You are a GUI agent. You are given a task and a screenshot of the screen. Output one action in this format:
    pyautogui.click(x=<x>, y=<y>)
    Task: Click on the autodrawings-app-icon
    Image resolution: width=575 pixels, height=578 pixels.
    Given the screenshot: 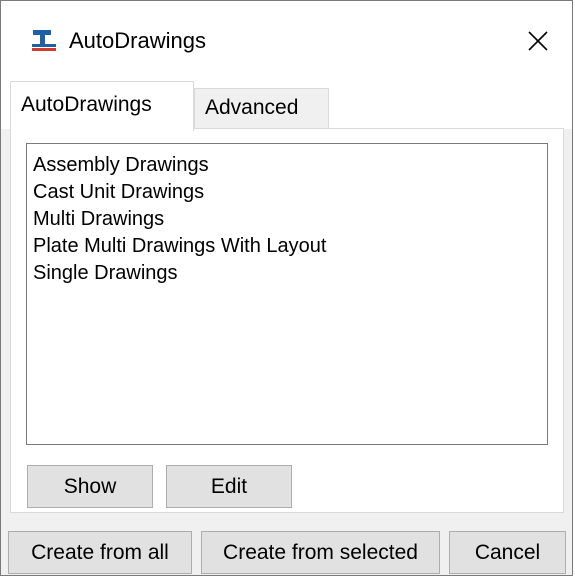 What is the action you would take?
    pyautogui.click(x=44, y=40)
    